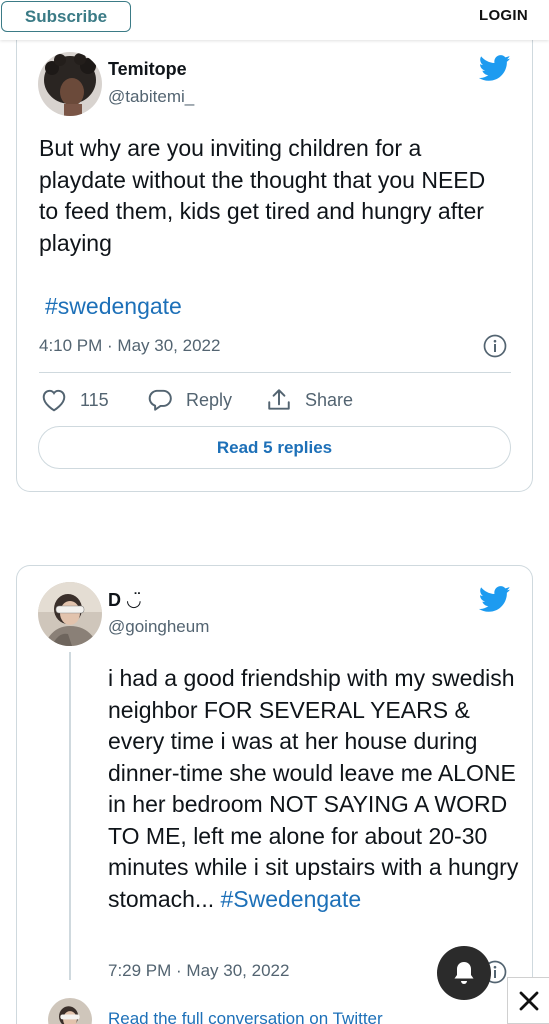  Describe the element at coordinates (198, 971) in the screenshot. I see `timestamp: 7:29 PM · May 30, 2022` at that location.